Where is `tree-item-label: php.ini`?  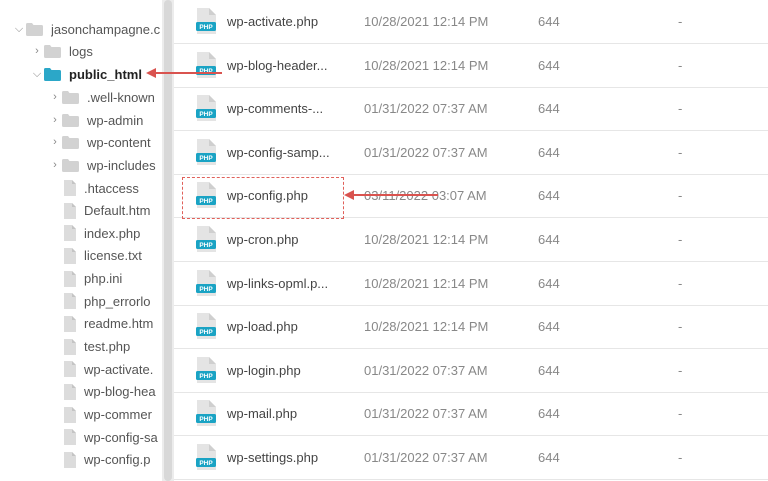
tree-item-label: php.ini is located at coordinates (103, 279).